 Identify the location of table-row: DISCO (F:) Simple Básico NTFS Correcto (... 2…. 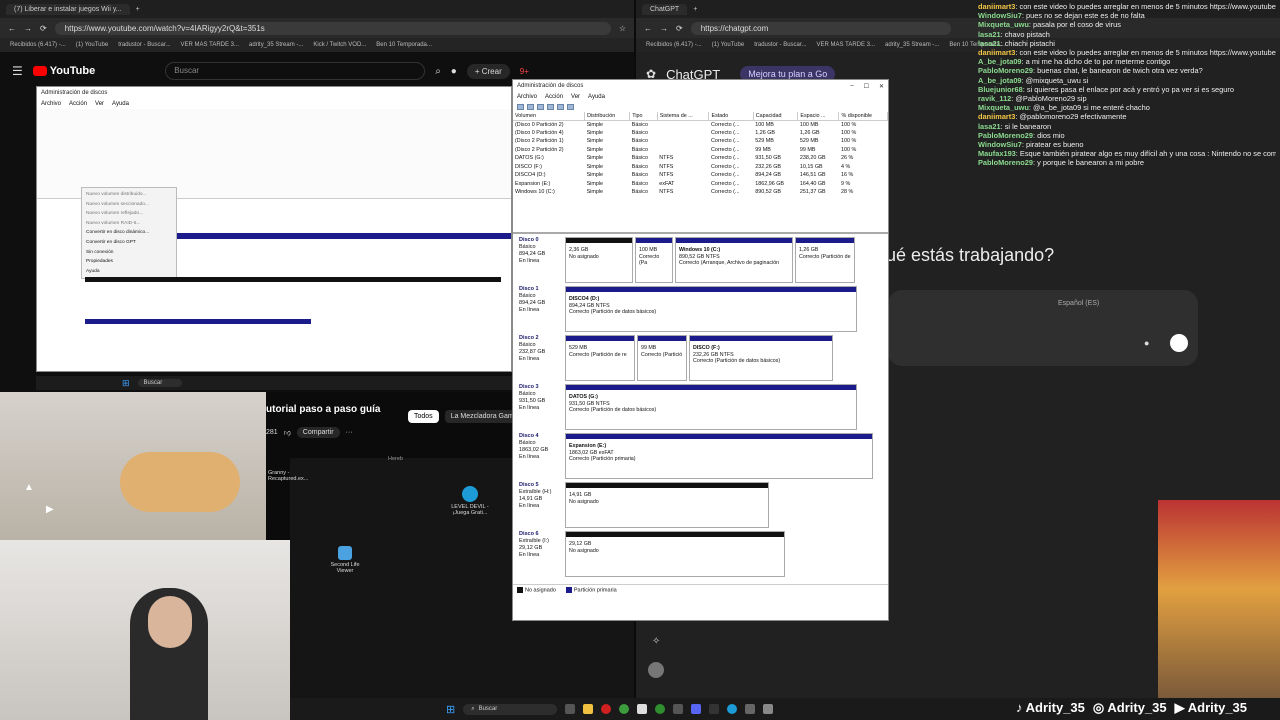
(700, 167).